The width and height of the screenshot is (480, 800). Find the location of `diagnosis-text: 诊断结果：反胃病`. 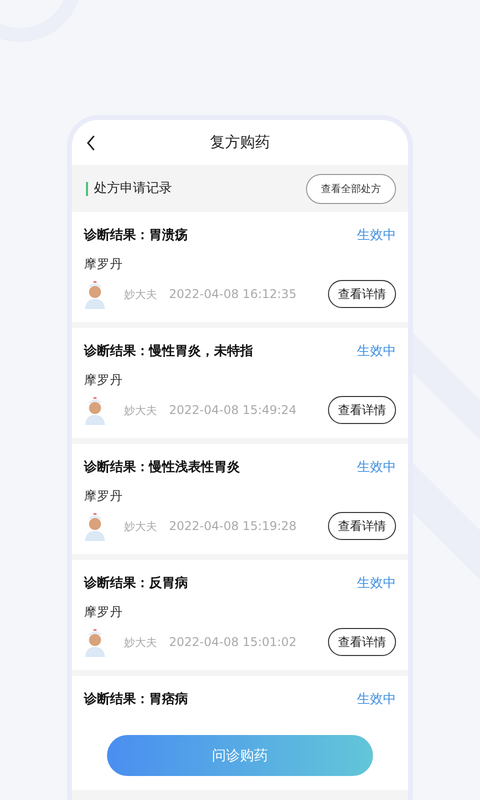

diagnosis-text: 诊断结果：反胃病 is located at coordinates (136, 583).